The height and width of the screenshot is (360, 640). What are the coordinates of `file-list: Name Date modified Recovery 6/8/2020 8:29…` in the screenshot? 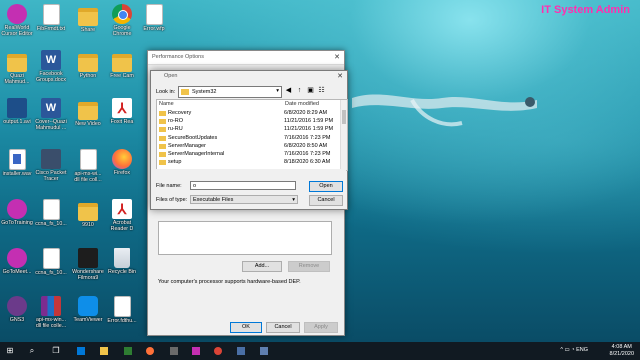 It's located at (252, 135).